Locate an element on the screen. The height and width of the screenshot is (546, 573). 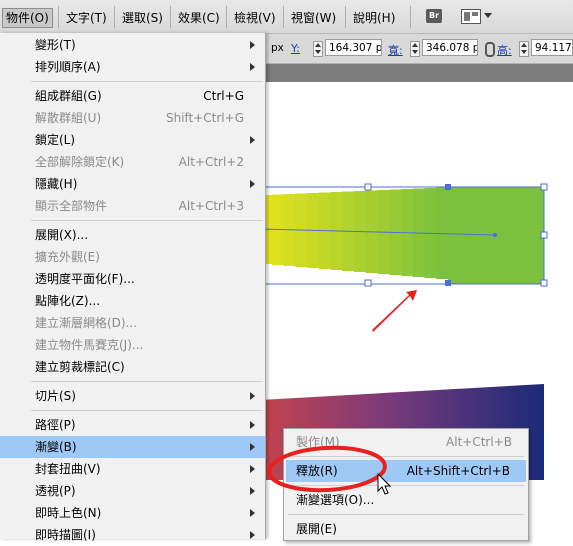
menu-item-hide: 隱藏(H) is located at coordinates (132, 184).